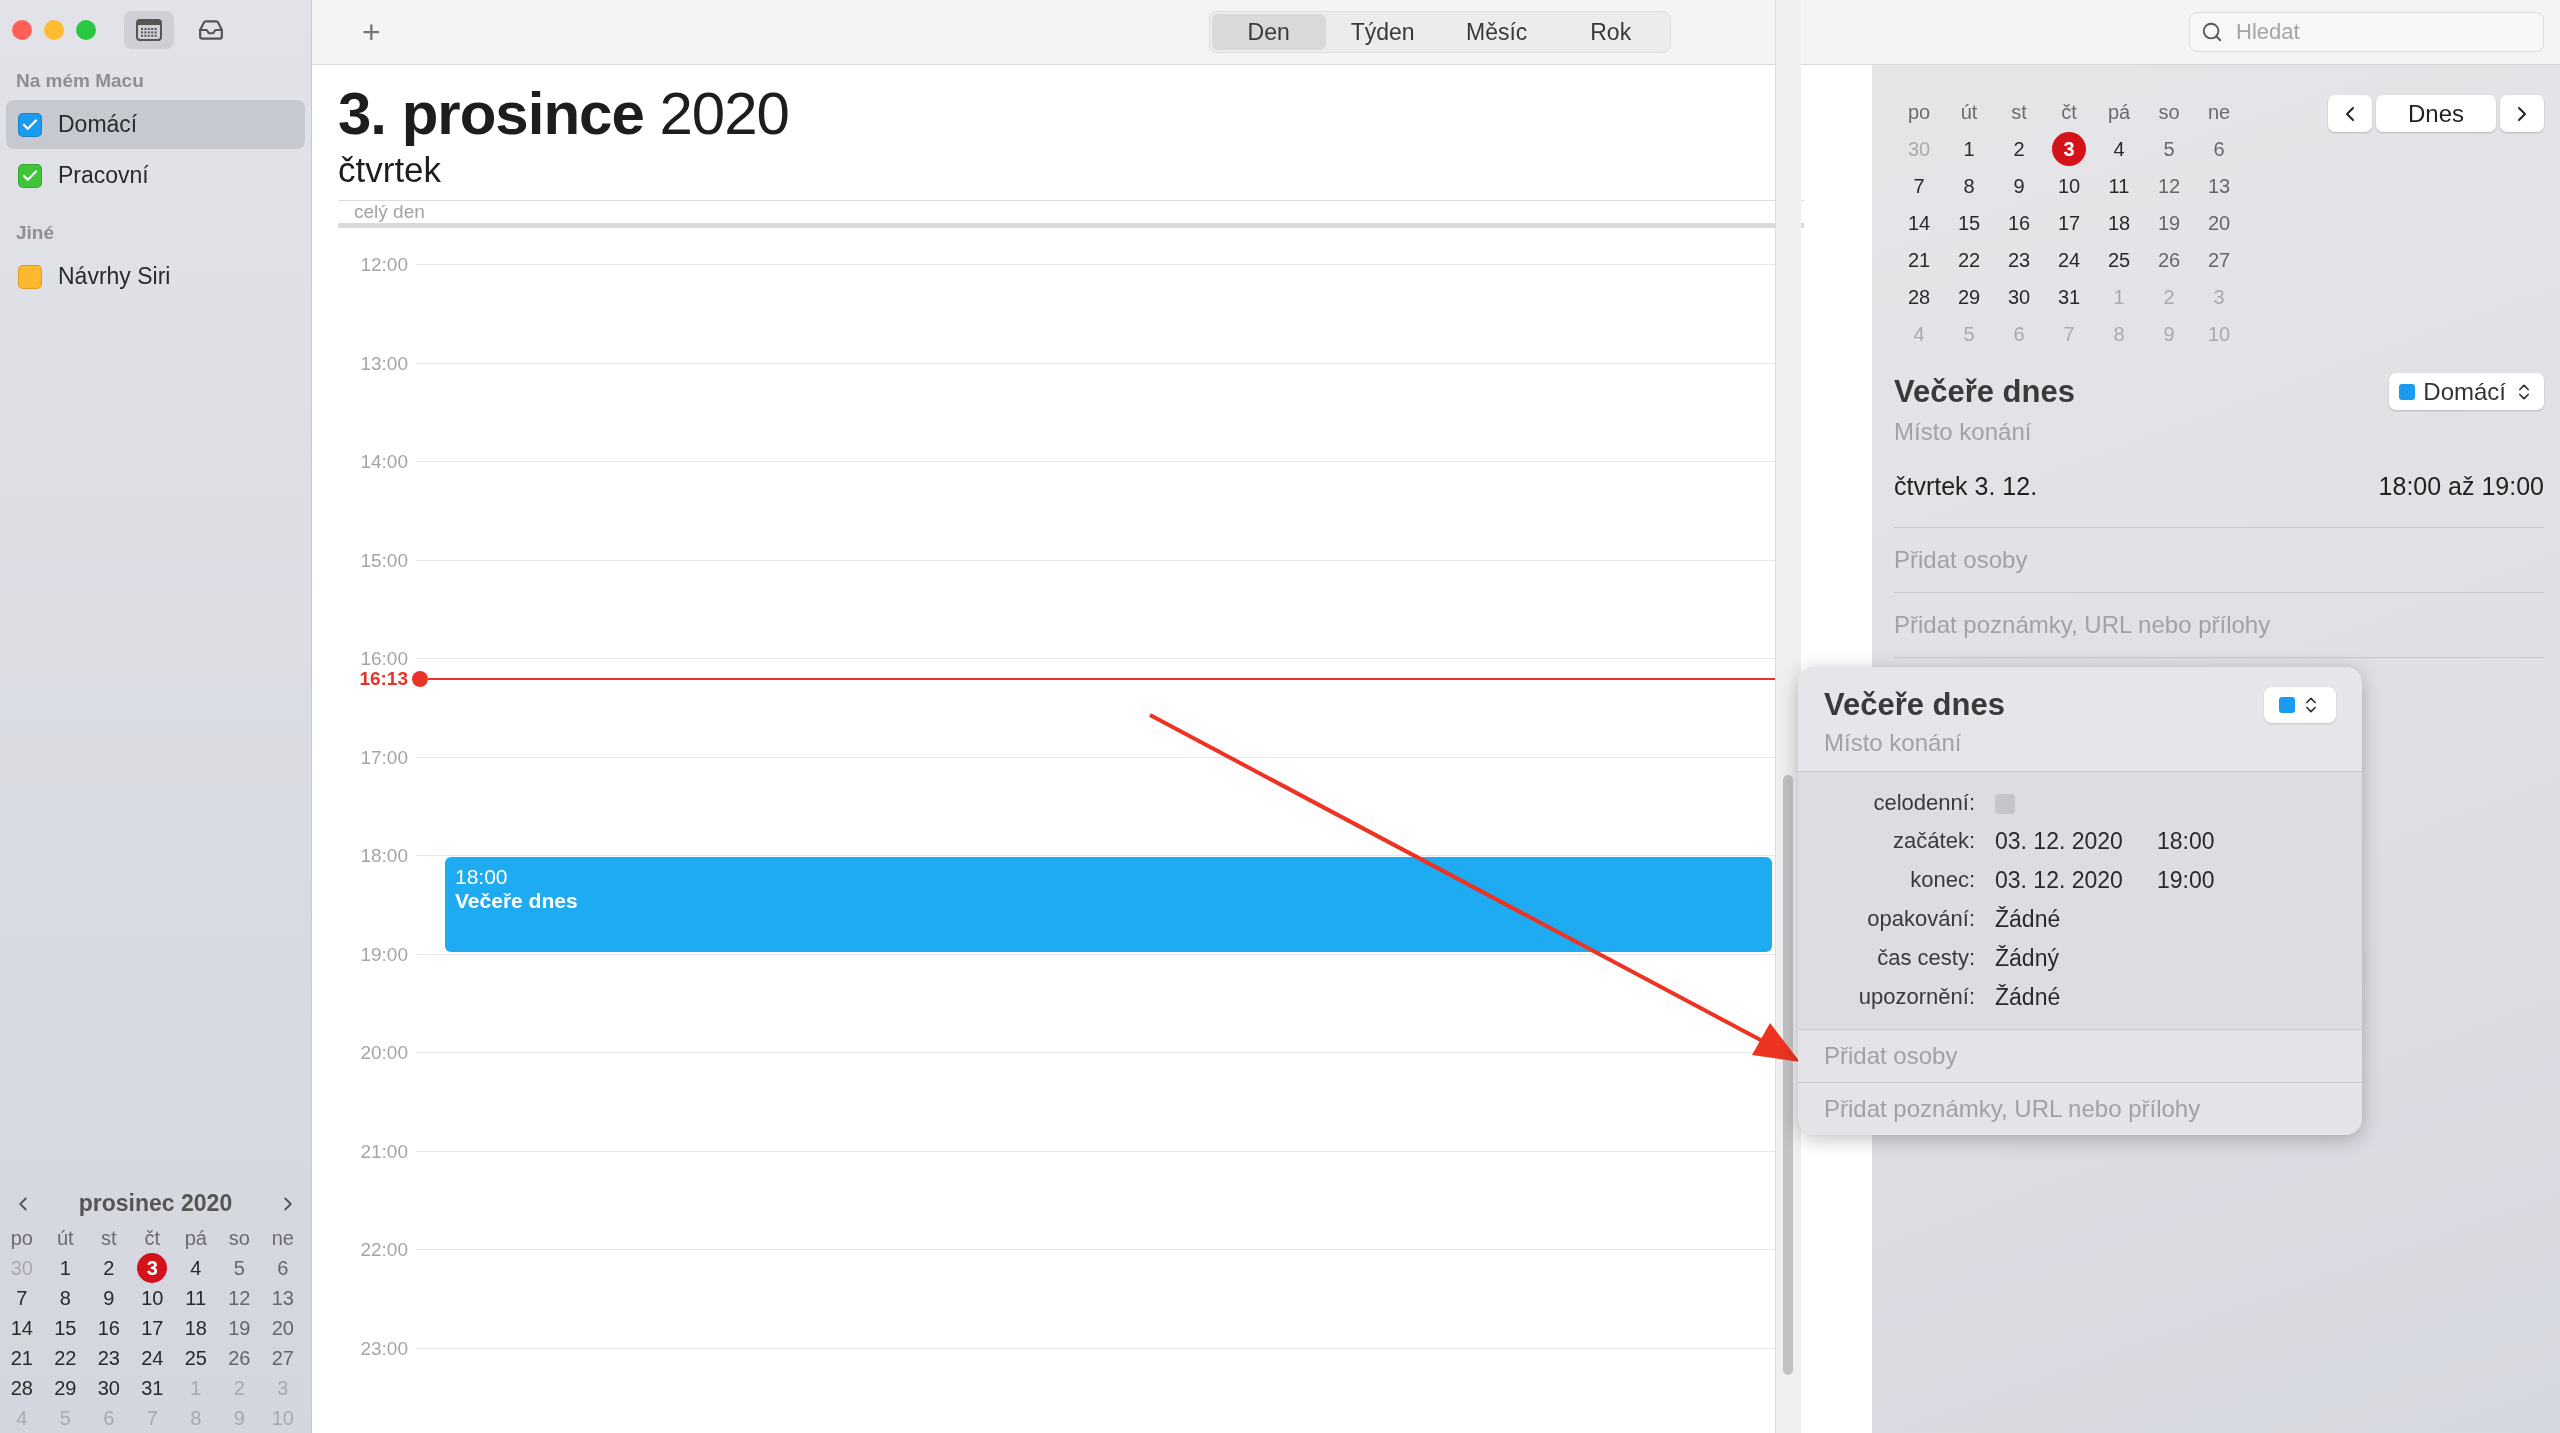 Image resolution: width=2560 pixels, height=1433 pixels. I want to click on today-button: Dnes, so click(2436, 113).